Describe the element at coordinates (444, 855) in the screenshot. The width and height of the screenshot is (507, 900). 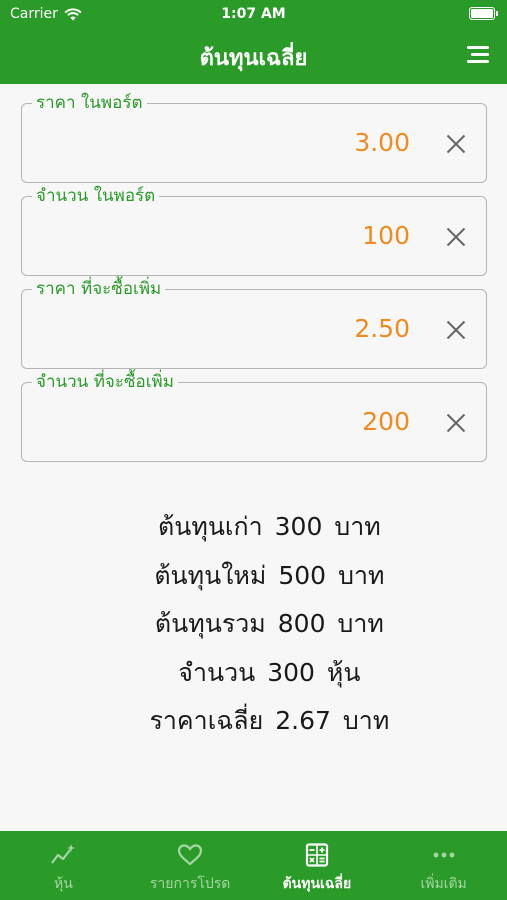
I see `more-dots-icon` at that location.